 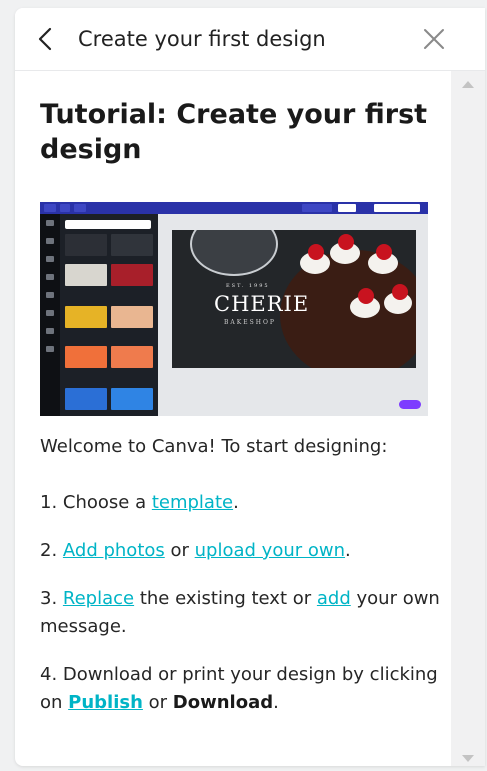 What do you see at coordinates (114, 550) in the screenshot?
I see `add-photos-link: Add photos` at bounding box center [114, 550].